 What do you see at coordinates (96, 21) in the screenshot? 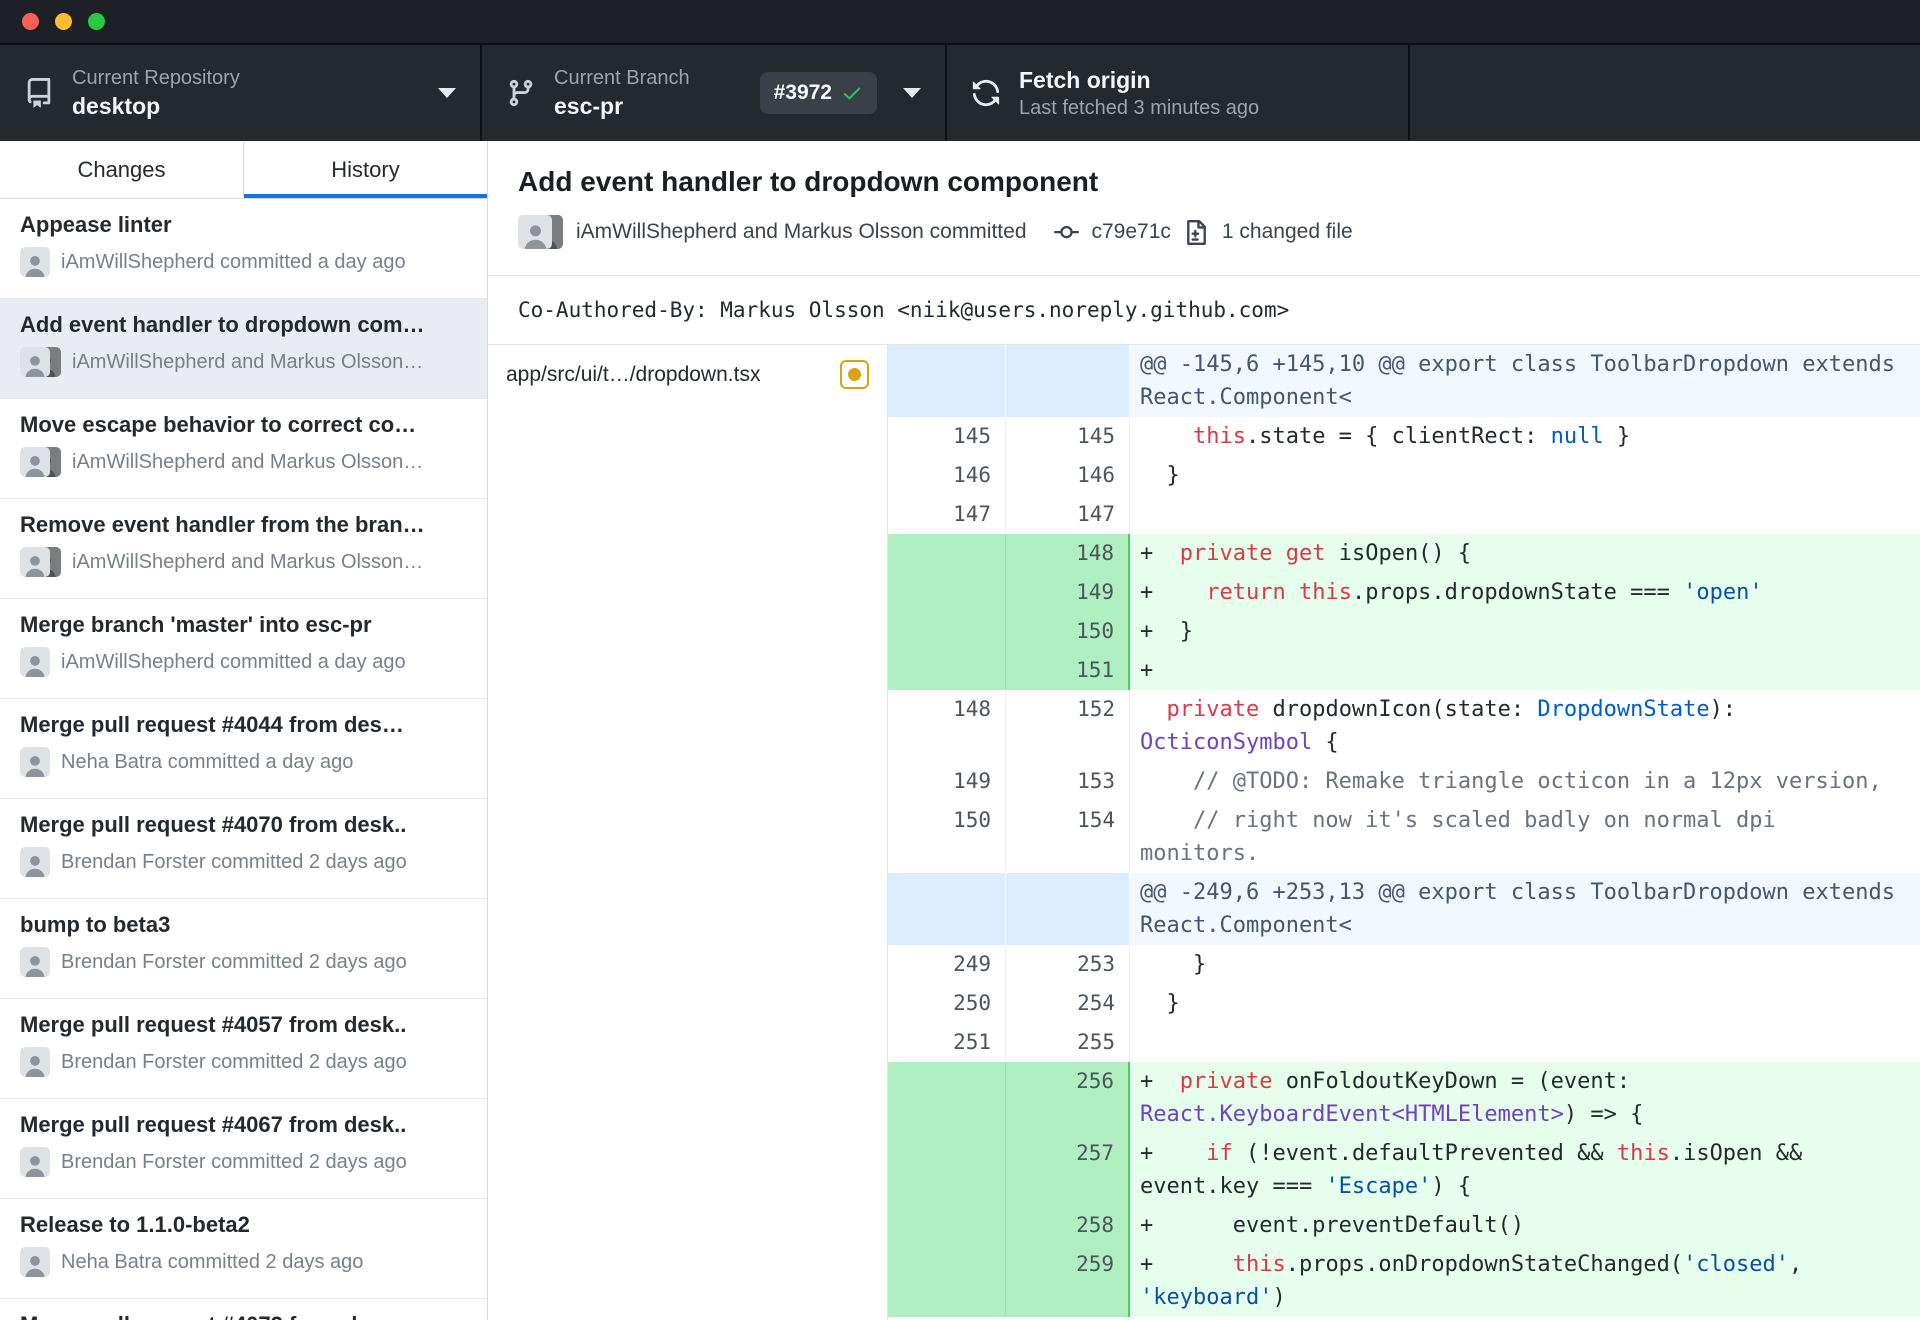
I see `zoom-button` at bounding box center [96, 21].